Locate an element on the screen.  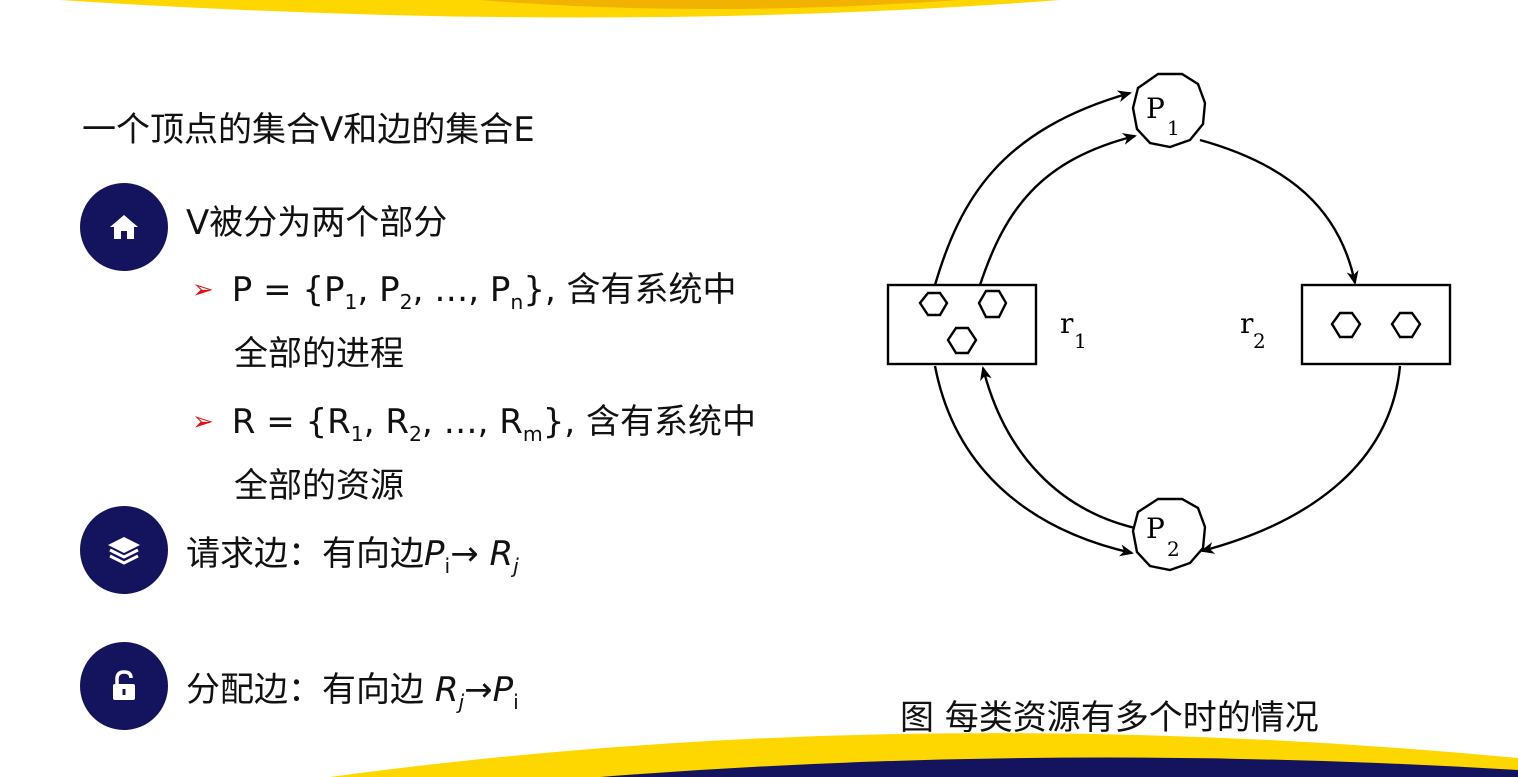
p2-letter: P is located at coordinates (1155, 528).